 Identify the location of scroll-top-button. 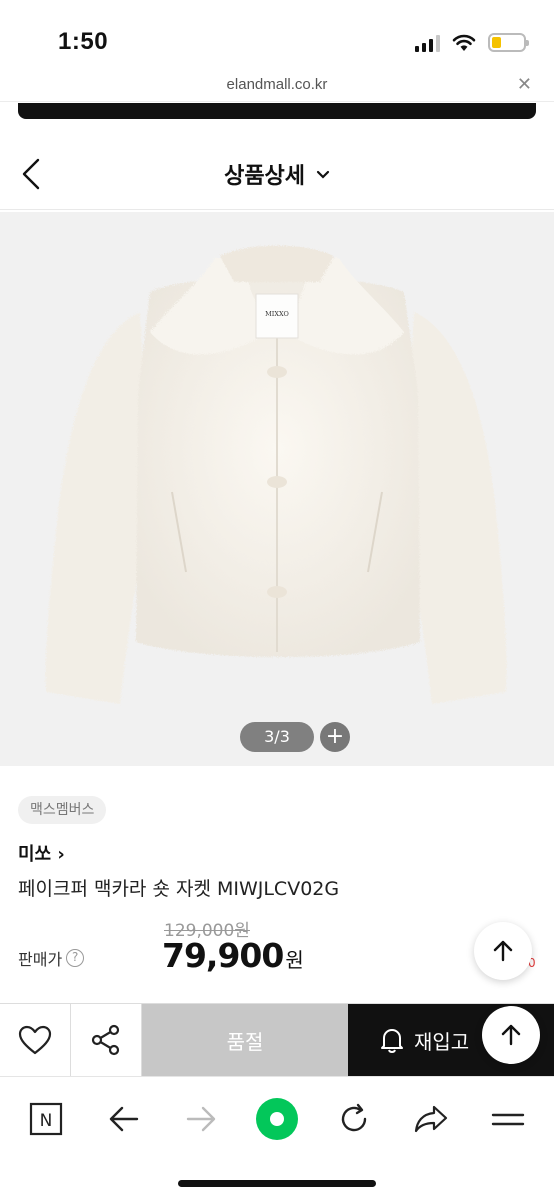
(511, 1035).